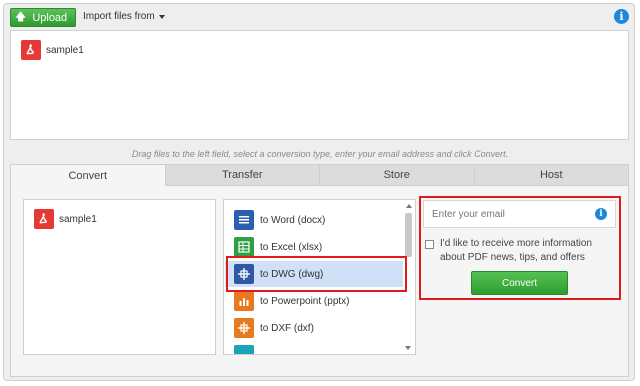  Describe the element at coordinates (397, 175) in the screenshot. I see `tab-store: Store` at that location.